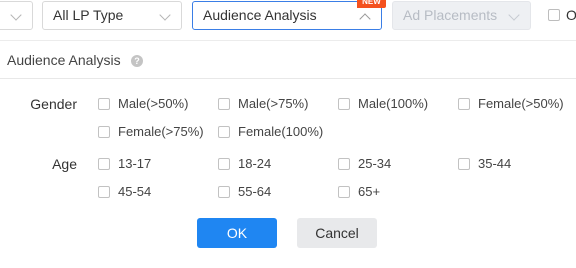 This screenshot has height=268, width=576. I want to click on gender-option-label: Male(>75%), so click(273, 103).